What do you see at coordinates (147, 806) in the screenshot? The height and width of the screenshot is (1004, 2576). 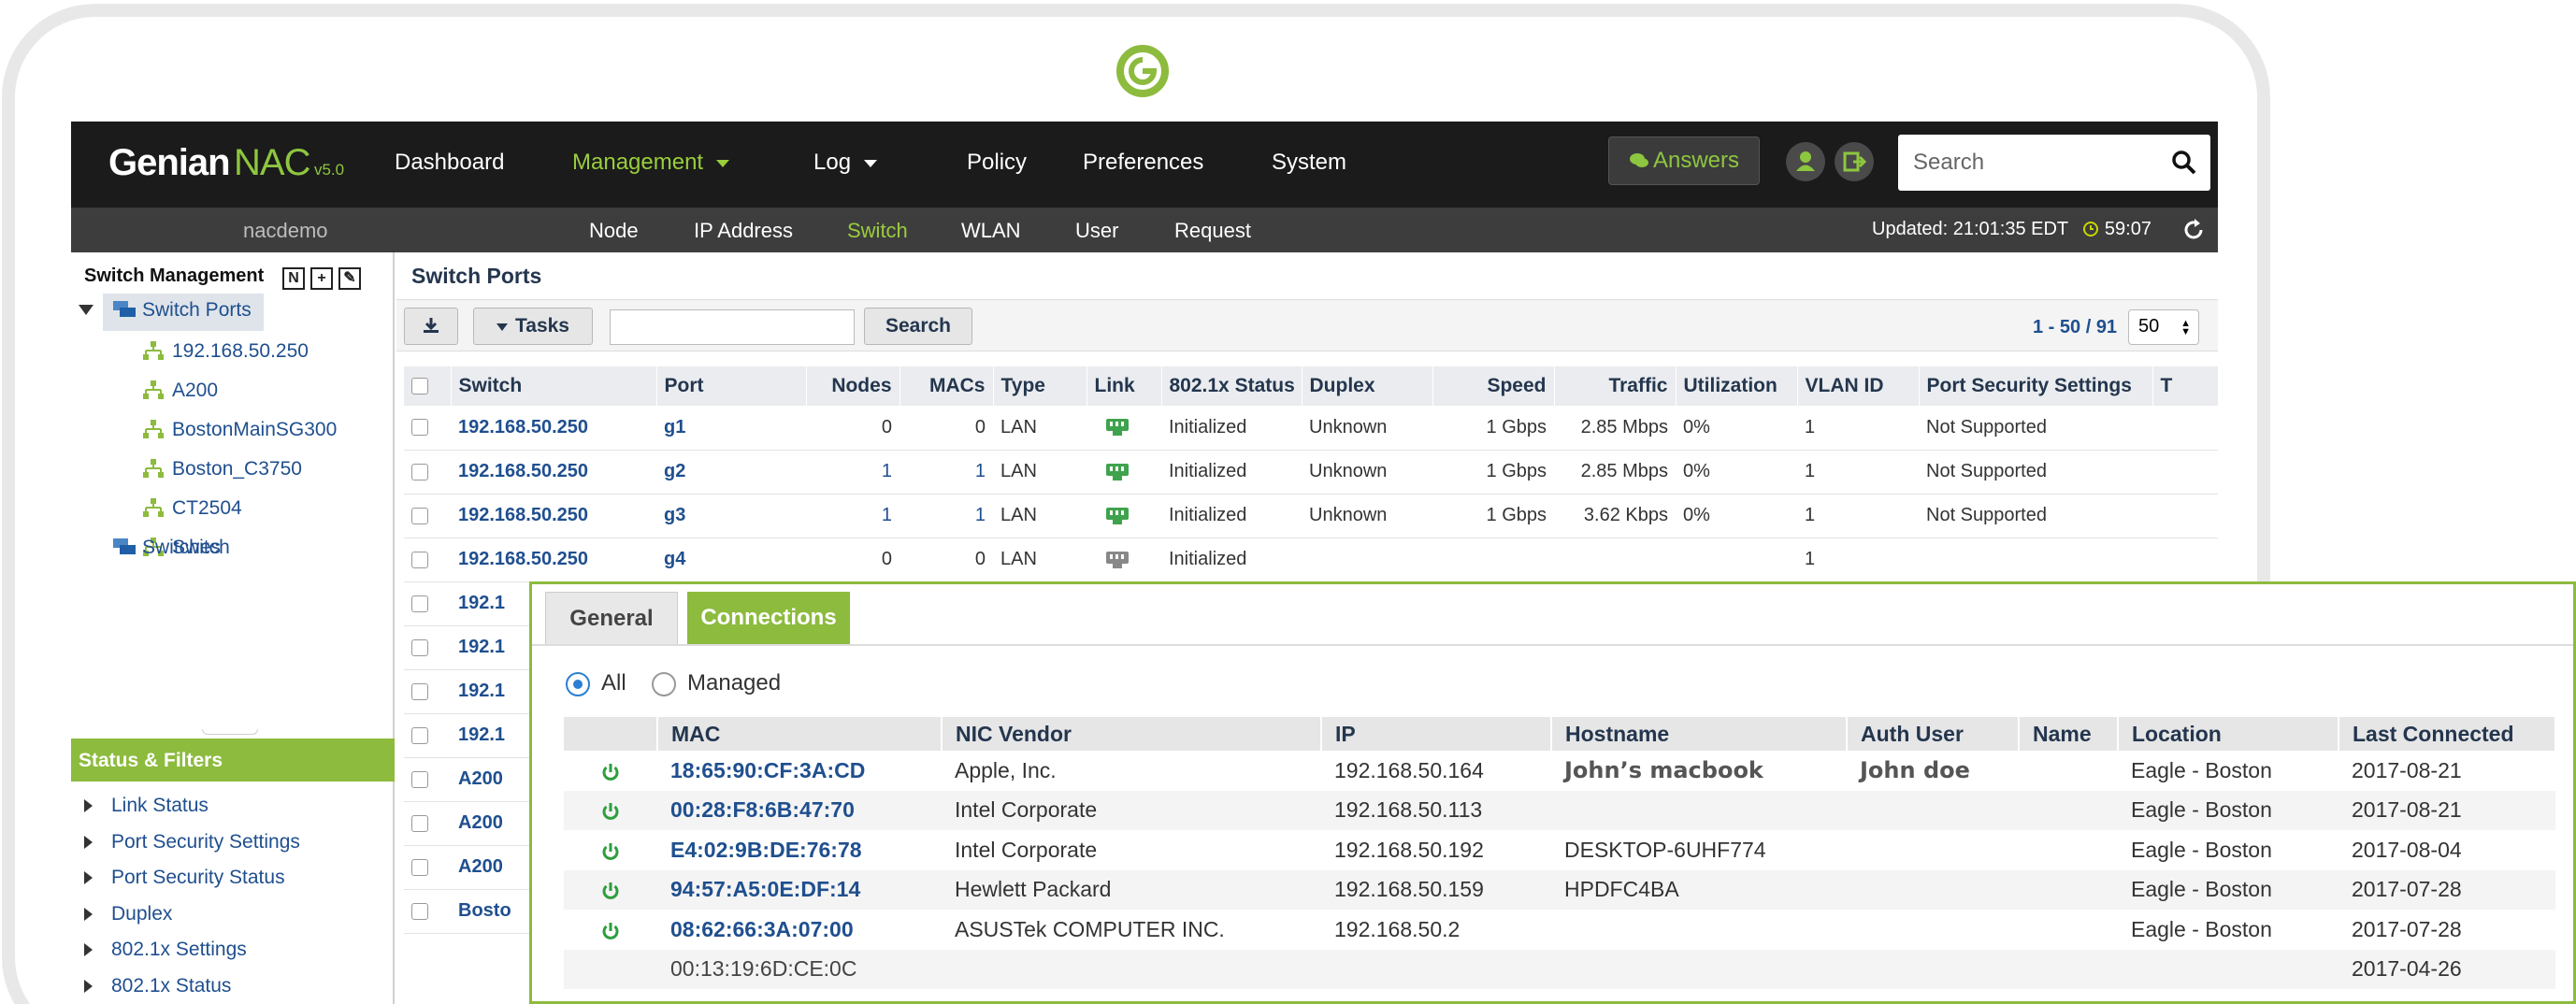 I see `filter-item: Link Status` at bounding box center [147, 806].